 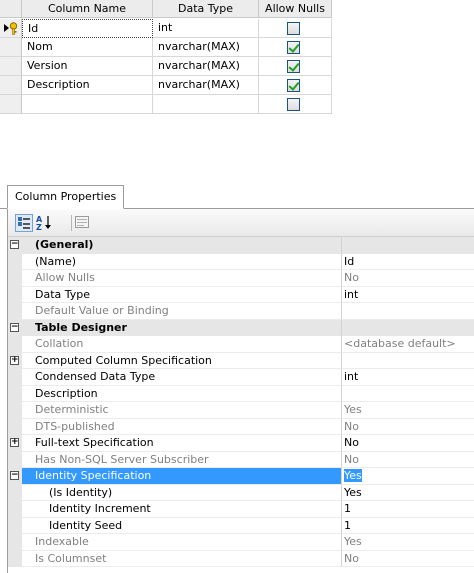 What do you see at coordinates (66, 197) in the screenshot?
I see `tab-column-properties: Column Properties` at bounding box center [66, 197].